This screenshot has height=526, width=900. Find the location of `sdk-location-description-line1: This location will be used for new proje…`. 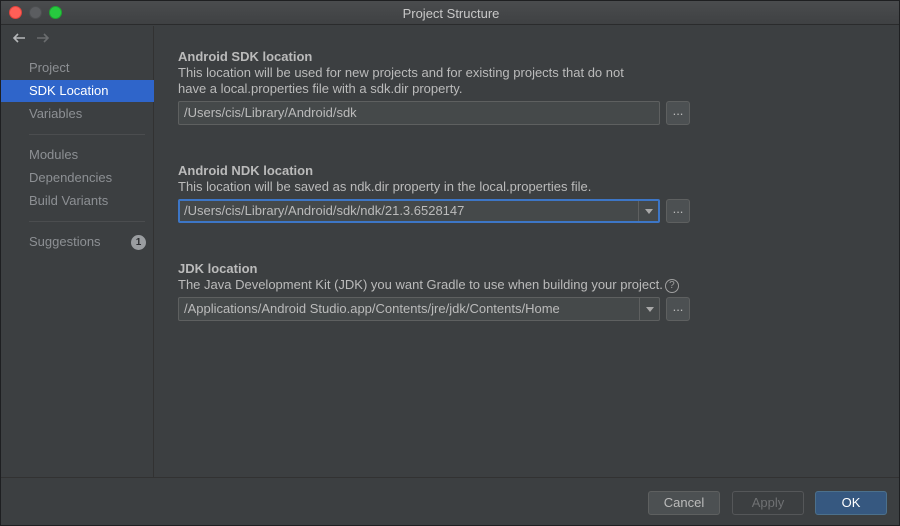

sdk-location-description-line1: This location will be used for new proje… is located at coordinates (401, 72).